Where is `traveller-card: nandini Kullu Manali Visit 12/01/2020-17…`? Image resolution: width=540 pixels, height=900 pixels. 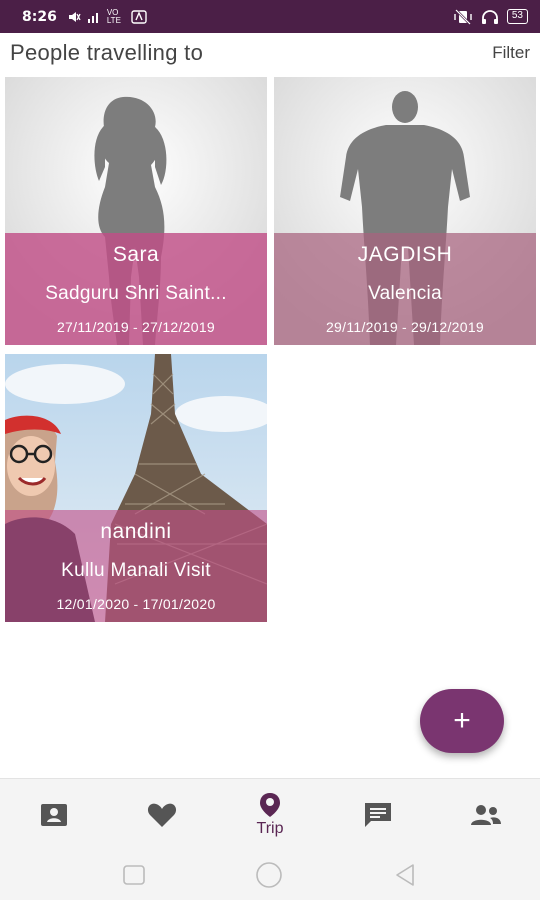 traveller-card: nandini Kullu Manali Visit 12/01/2020-17… is located at coordinates (136, 488).